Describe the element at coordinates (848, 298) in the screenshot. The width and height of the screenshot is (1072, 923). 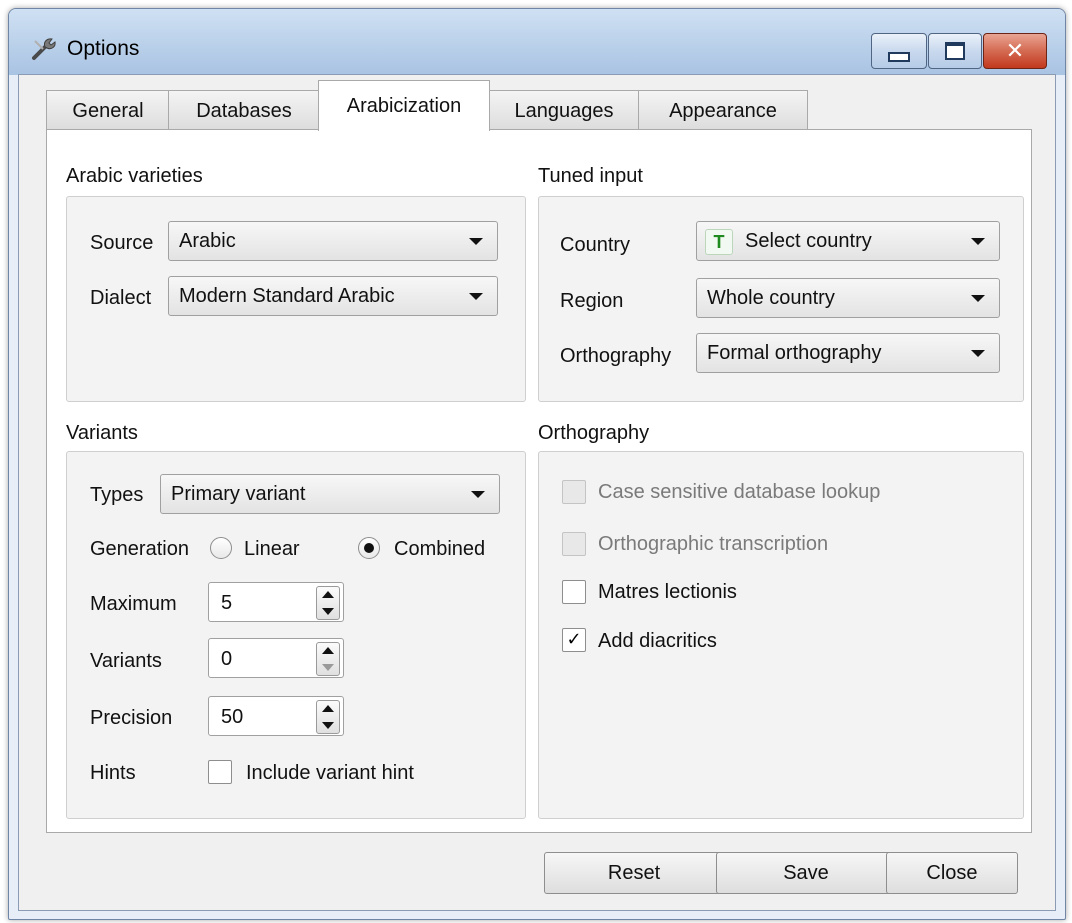
I see `region-combobox: Whole country` at that location.